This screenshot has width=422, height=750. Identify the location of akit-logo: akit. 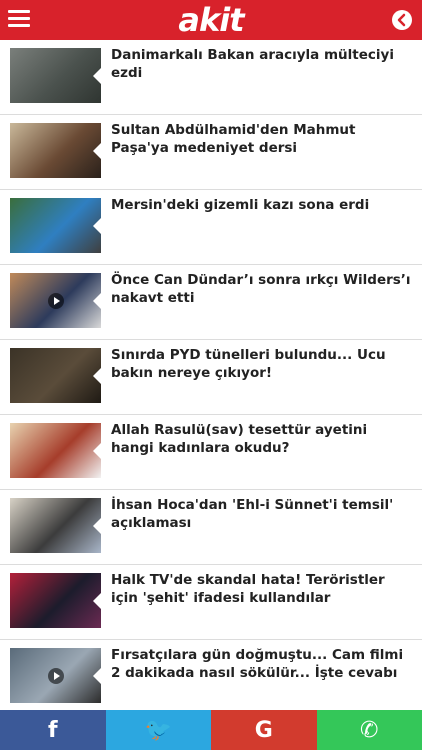
(211, 20).